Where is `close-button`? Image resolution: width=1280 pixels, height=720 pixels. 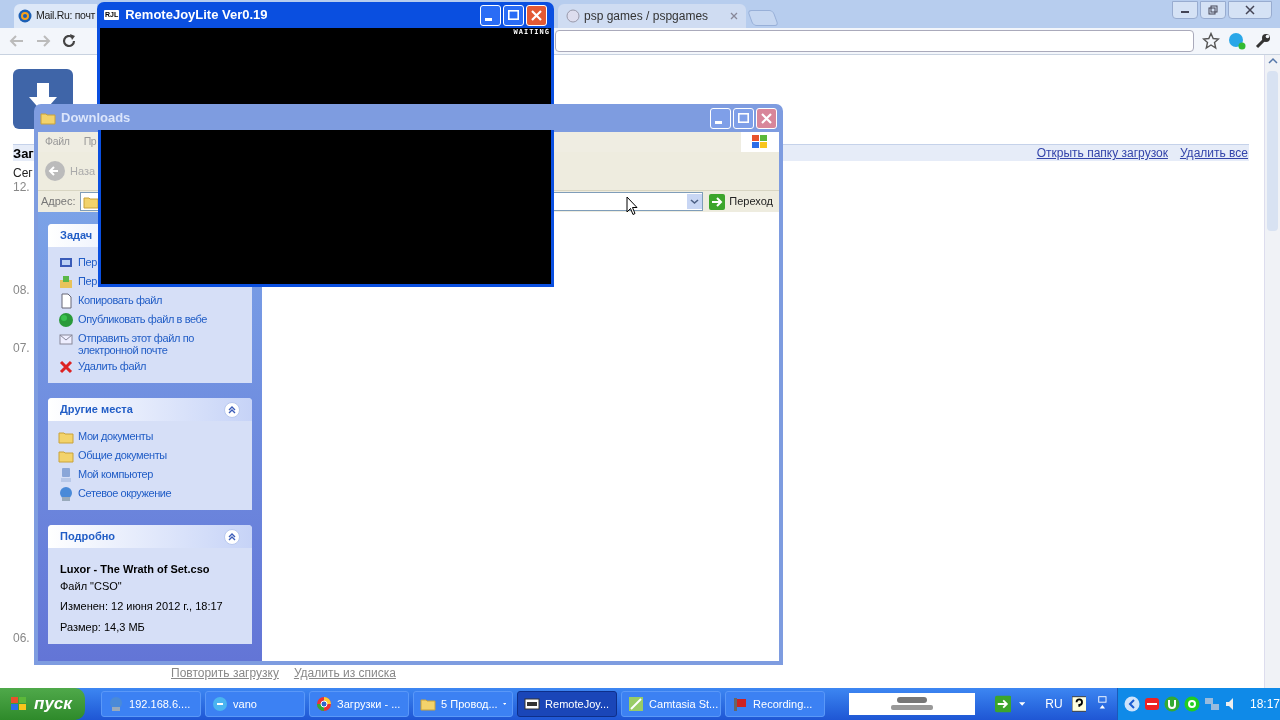 close-button is located at coordinates (1250, 10).